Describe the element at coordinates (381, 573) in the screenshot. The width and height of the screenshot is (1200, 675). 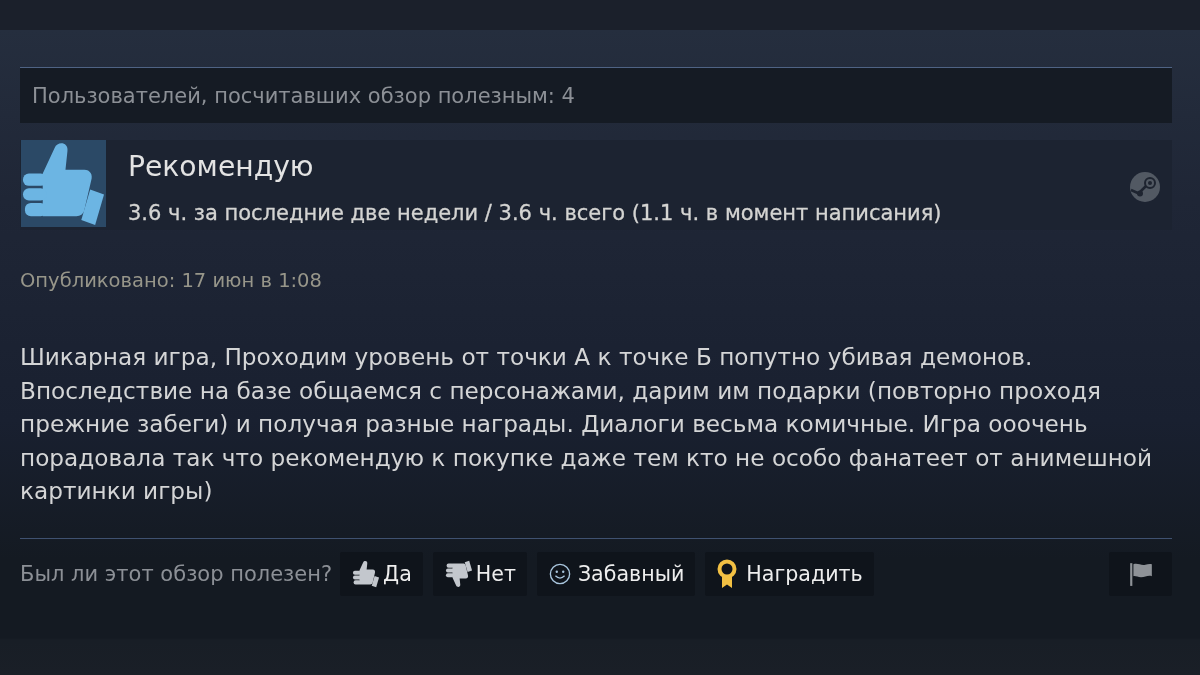
I see `yes-button: Да` at that location.